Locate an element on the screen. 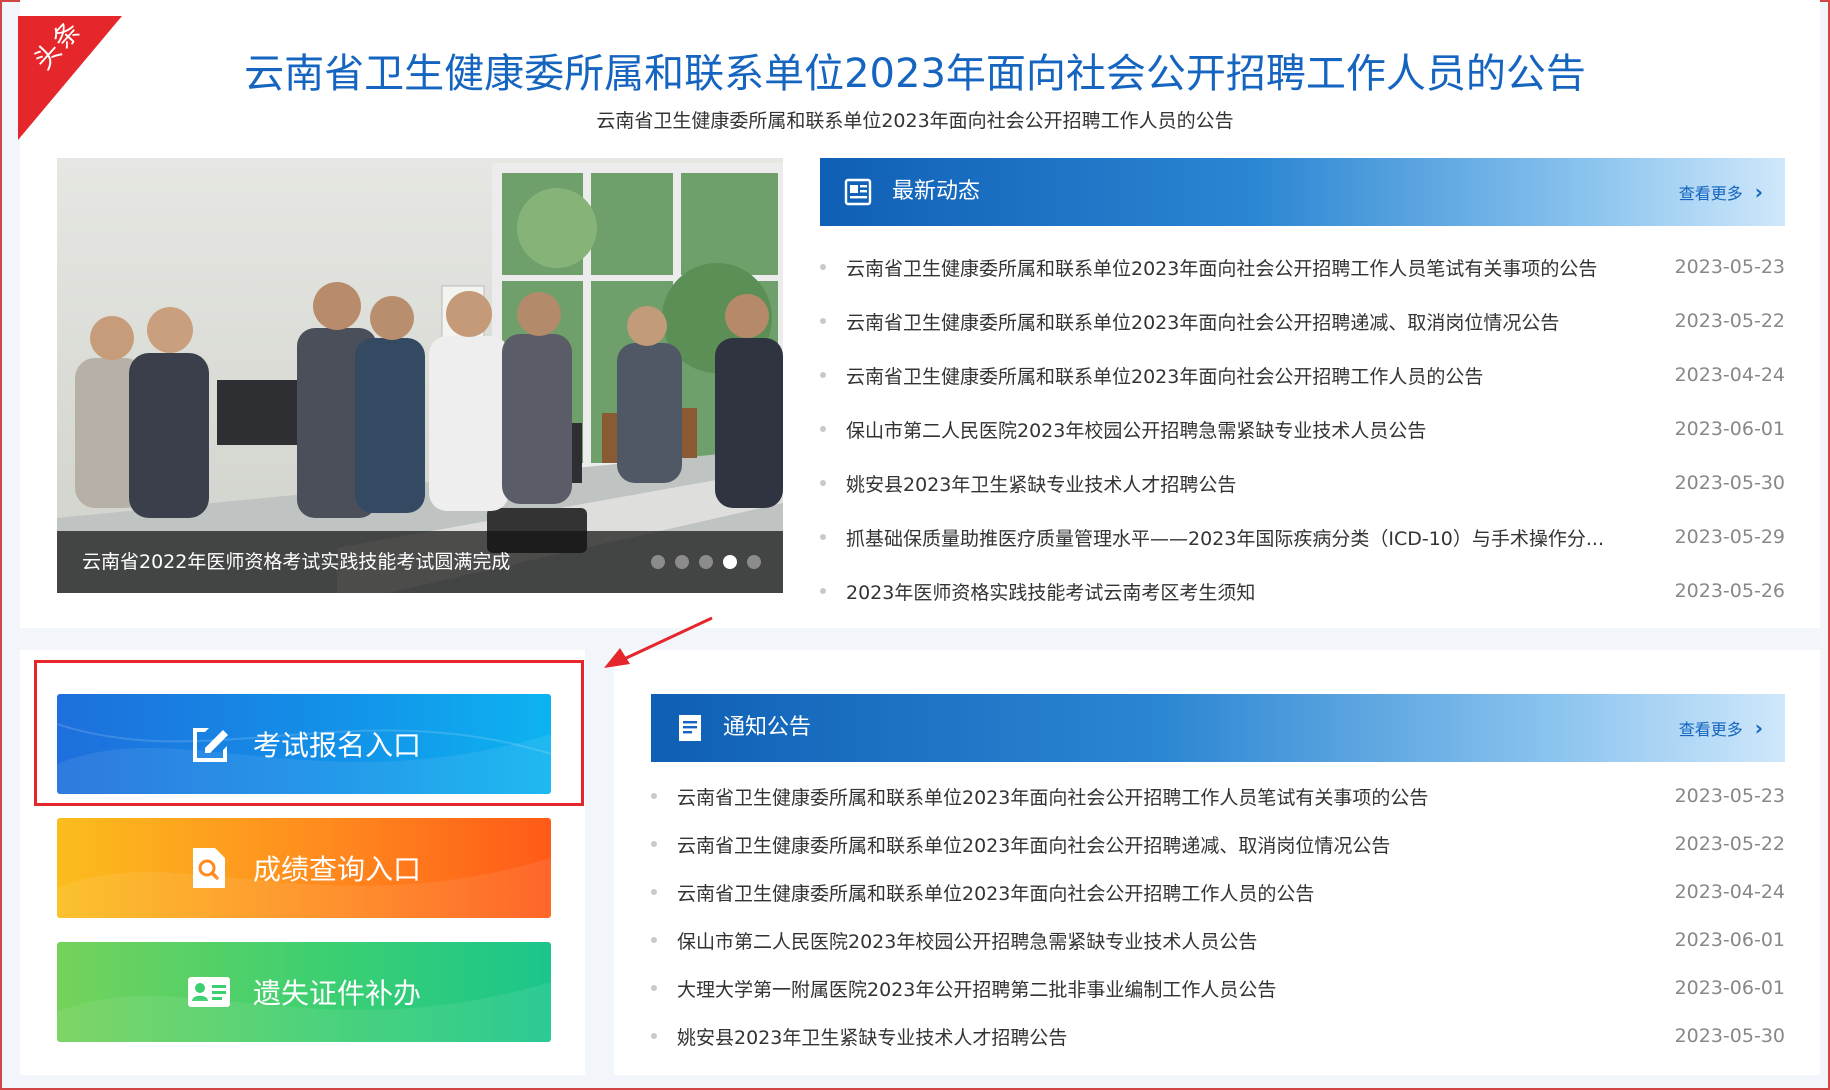 The image size is (1830, 1090). notices-more-link: 查看更多 › is located at coordinates (1721, 729).